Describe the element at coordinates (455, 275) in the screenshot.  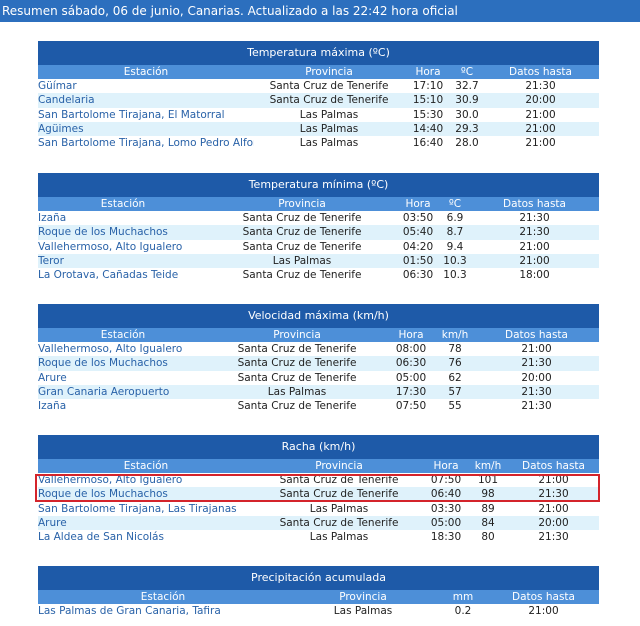
I see `value-cell: 10.3` at that location.